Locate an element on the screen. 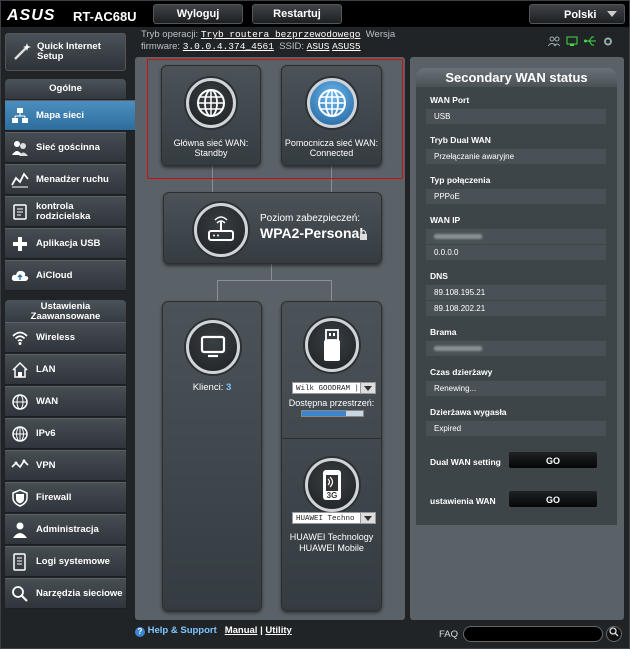 The height and width of the screenshot is (649, 630). sidebar-item-label: WAN is located at coordinates (47, 401).